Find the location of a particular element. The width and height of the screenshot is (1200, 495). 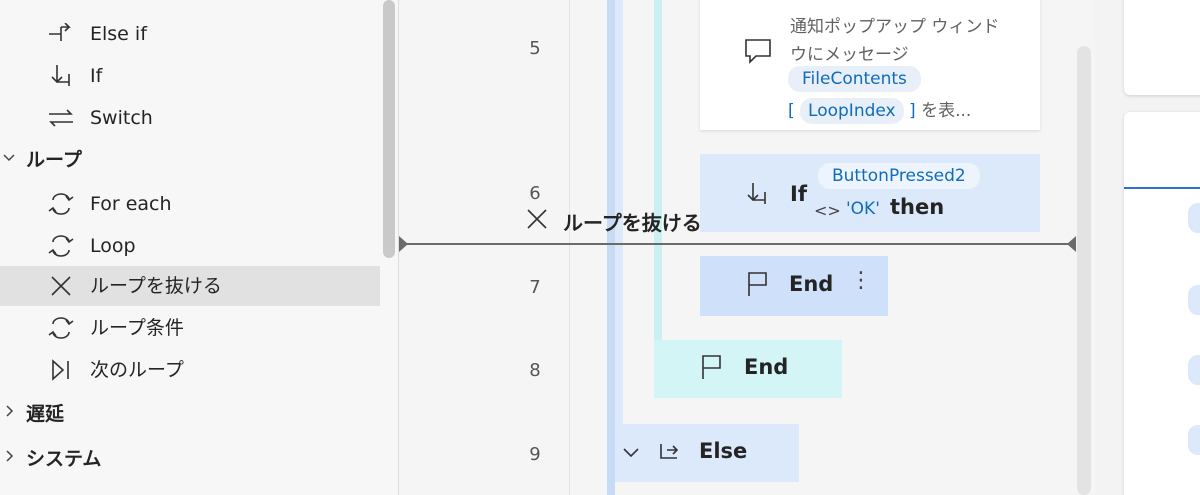

action-loop-condition: ループ条件 is located at coordinates (190, 328).